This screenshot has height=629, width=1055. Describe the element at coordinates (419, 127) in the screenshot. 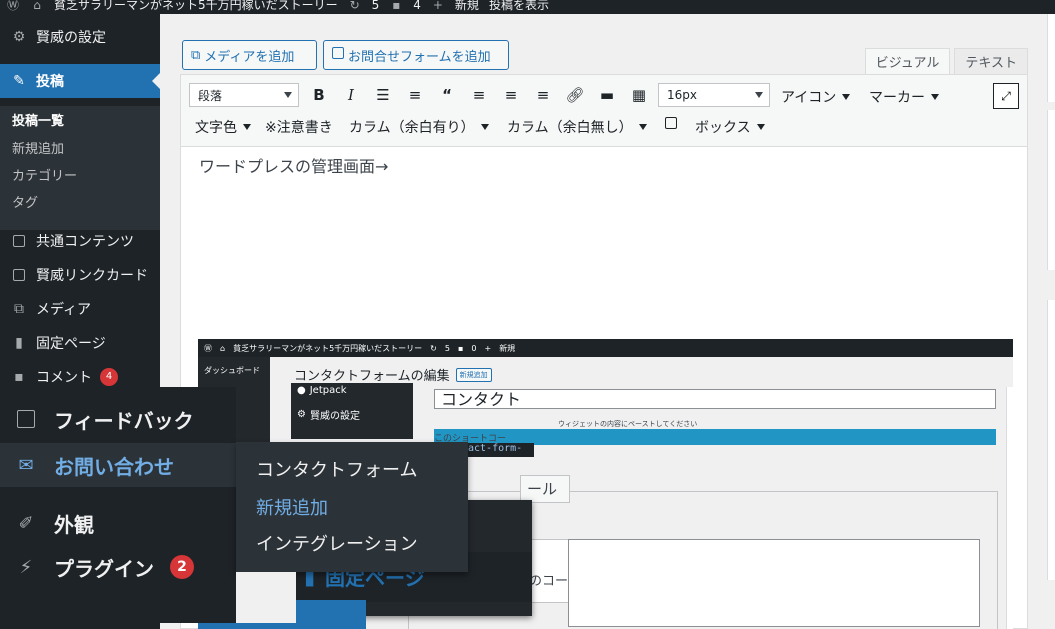

I see `column-margin-dropdown: カラム（余白有り）` at that location.